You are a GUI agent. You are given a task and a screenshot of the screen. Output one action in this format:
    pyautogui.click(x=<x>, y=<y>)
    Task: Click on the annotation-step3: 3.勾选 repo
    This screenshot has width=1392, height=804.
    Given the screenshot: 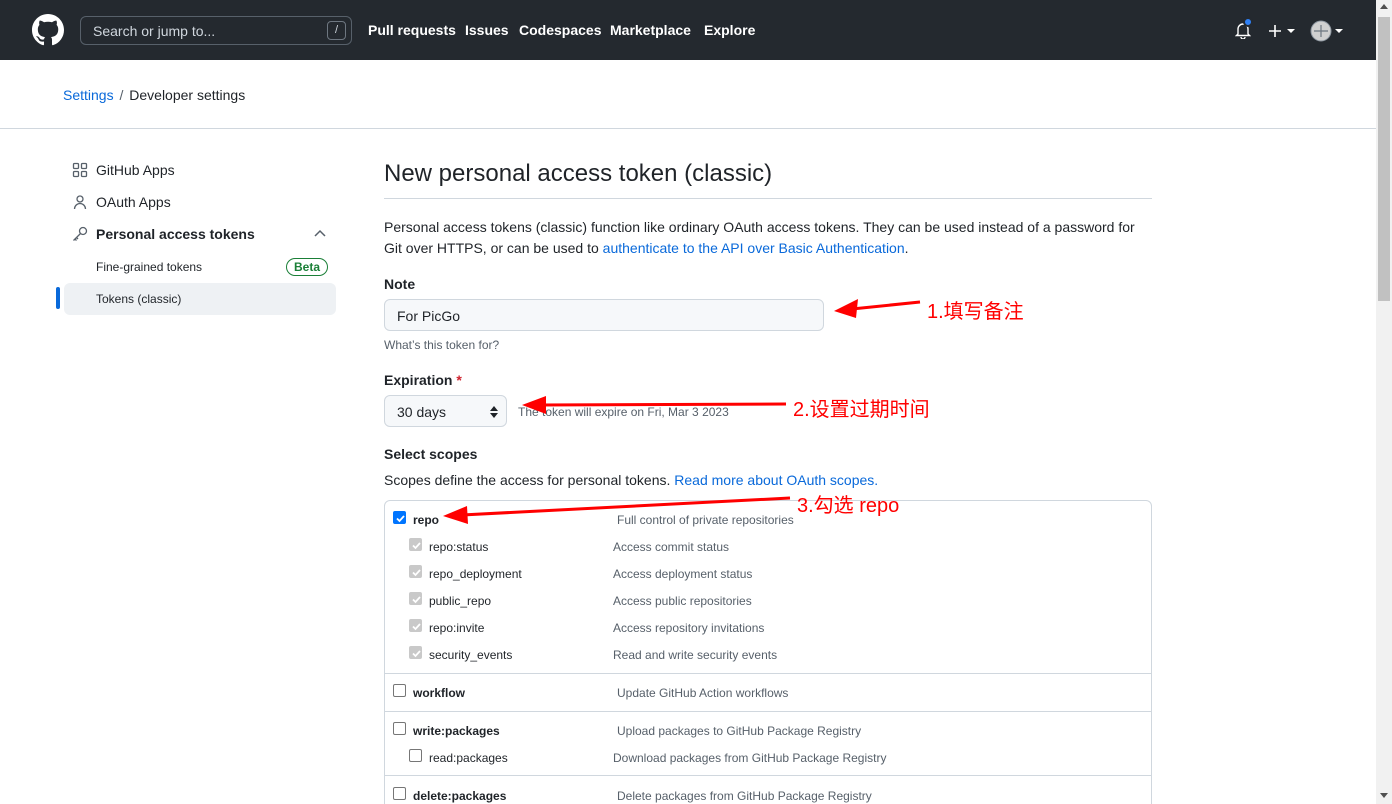 What is the action you would take?
    pyautogui.click(x=848, y=506)
    